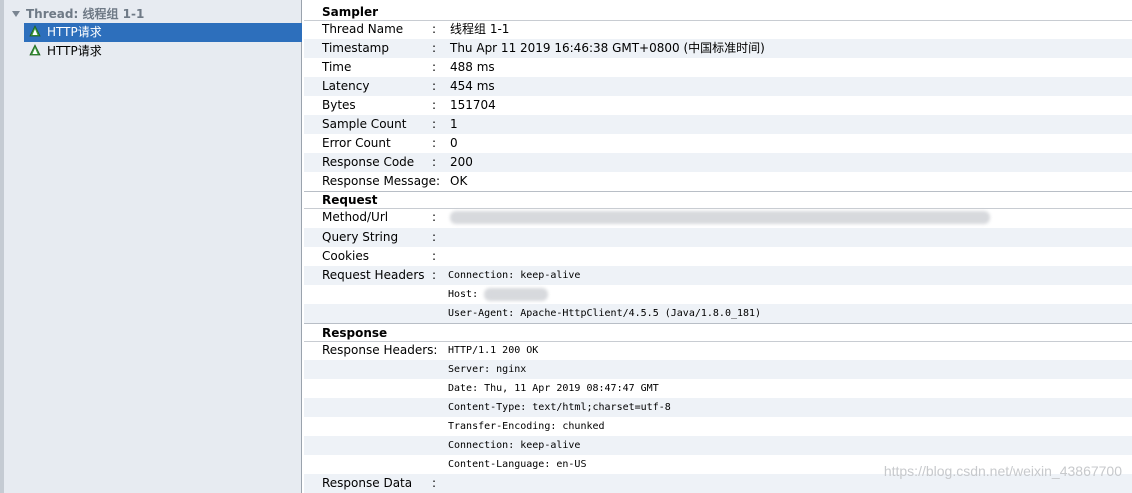  Describe the element at coordinates (526, 426) in the screenshot. I see `field-value: Transfer-Encoding: chunked` at that location.